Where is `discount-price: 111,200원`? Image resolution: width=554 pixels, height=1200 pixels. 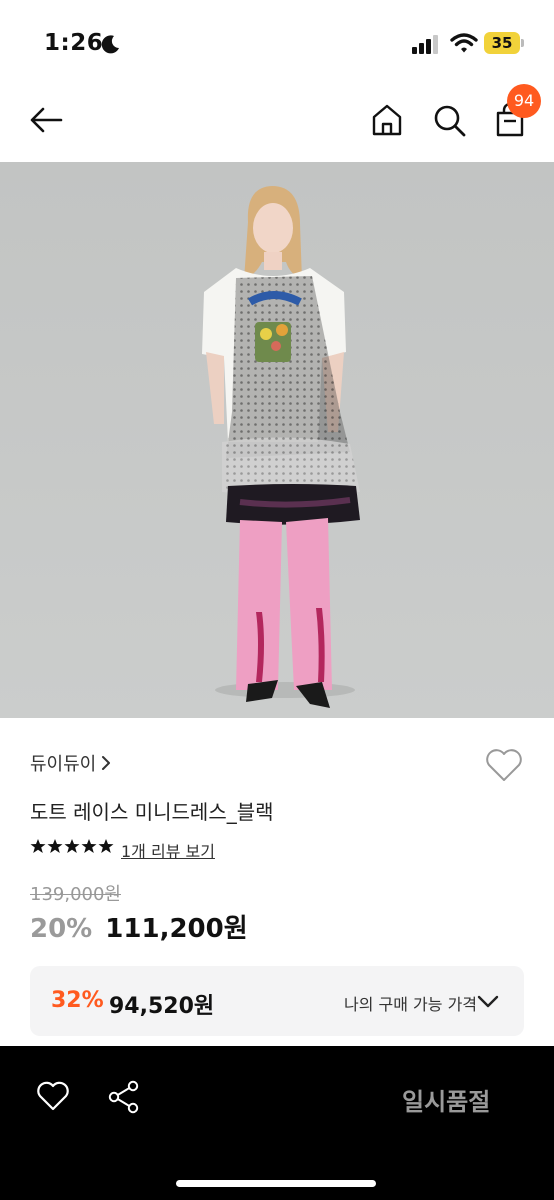 discount-price: 111,200원 is located at coordinates (176, 929).